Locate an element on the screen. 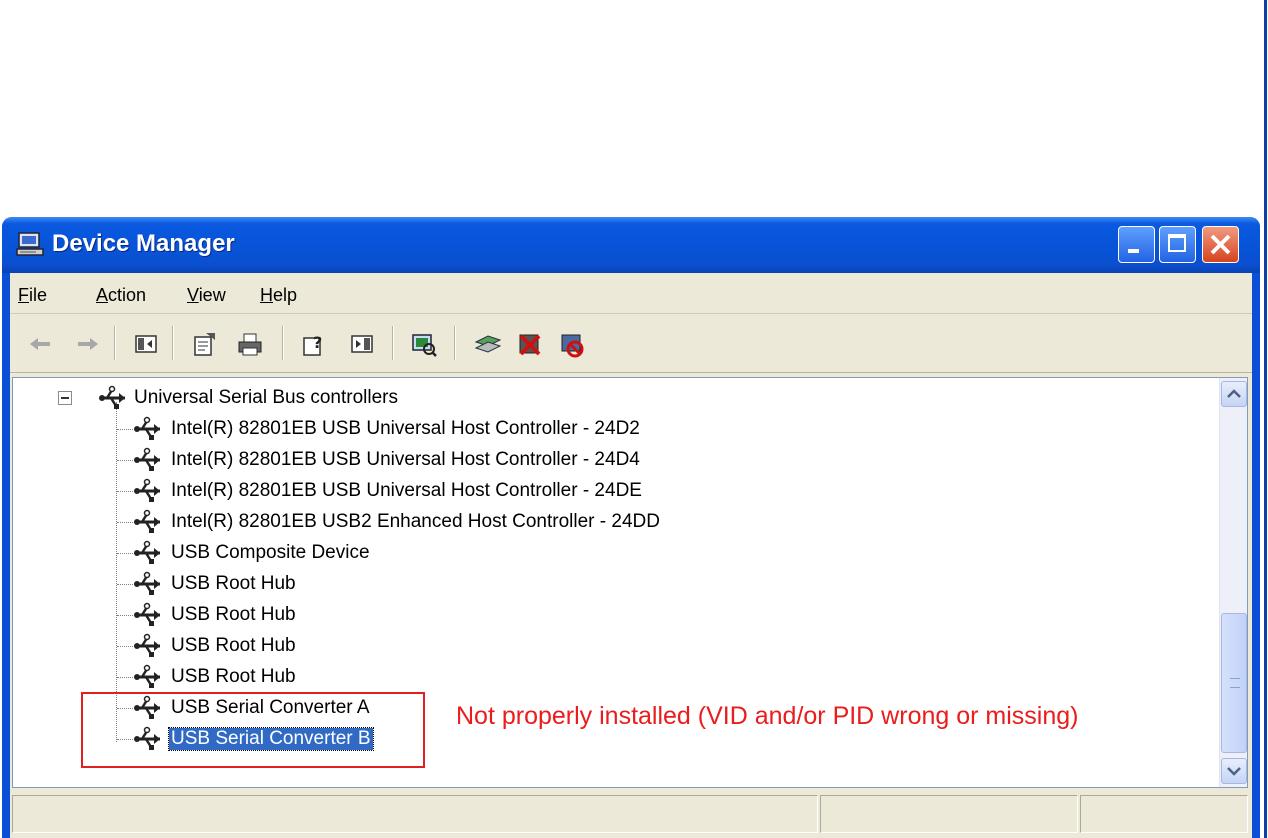 This screenshot has width=1268, height=838. scroll-grip is located at coordinates (1235, 683).